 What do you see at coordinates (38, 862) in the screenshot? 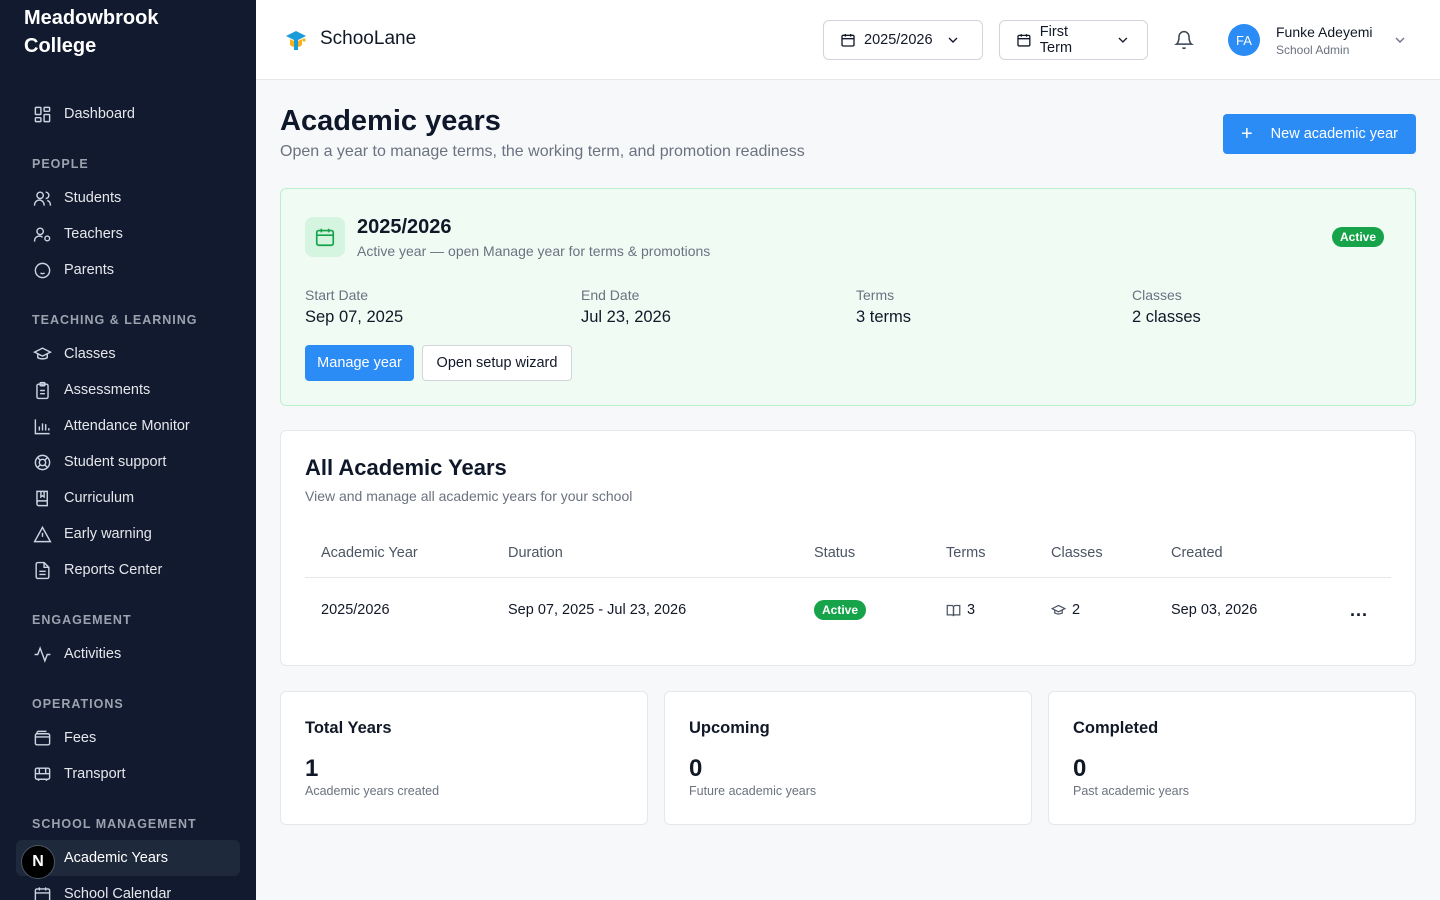
I see `dev-tools-badge: N` at bounding box center [38, 862].